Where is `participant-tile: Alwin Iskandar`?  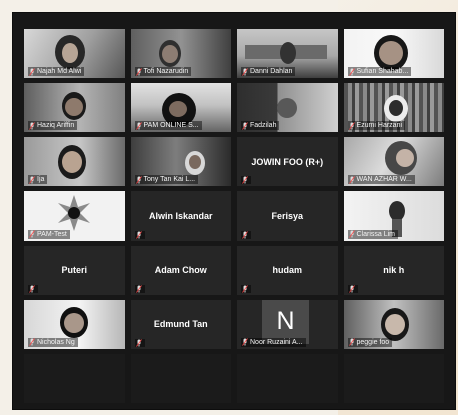
participant-tile: Alwin Iskandar is located at coordinates (180, 216).